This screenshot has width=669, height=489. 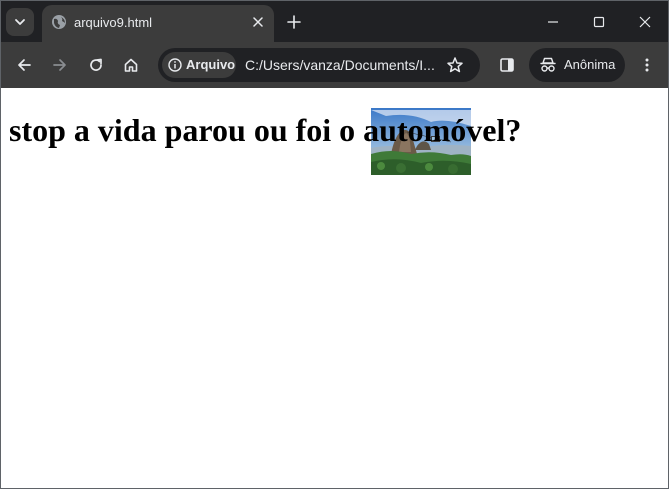 I want to click on tab-close-button, so click(x=258, y=22).